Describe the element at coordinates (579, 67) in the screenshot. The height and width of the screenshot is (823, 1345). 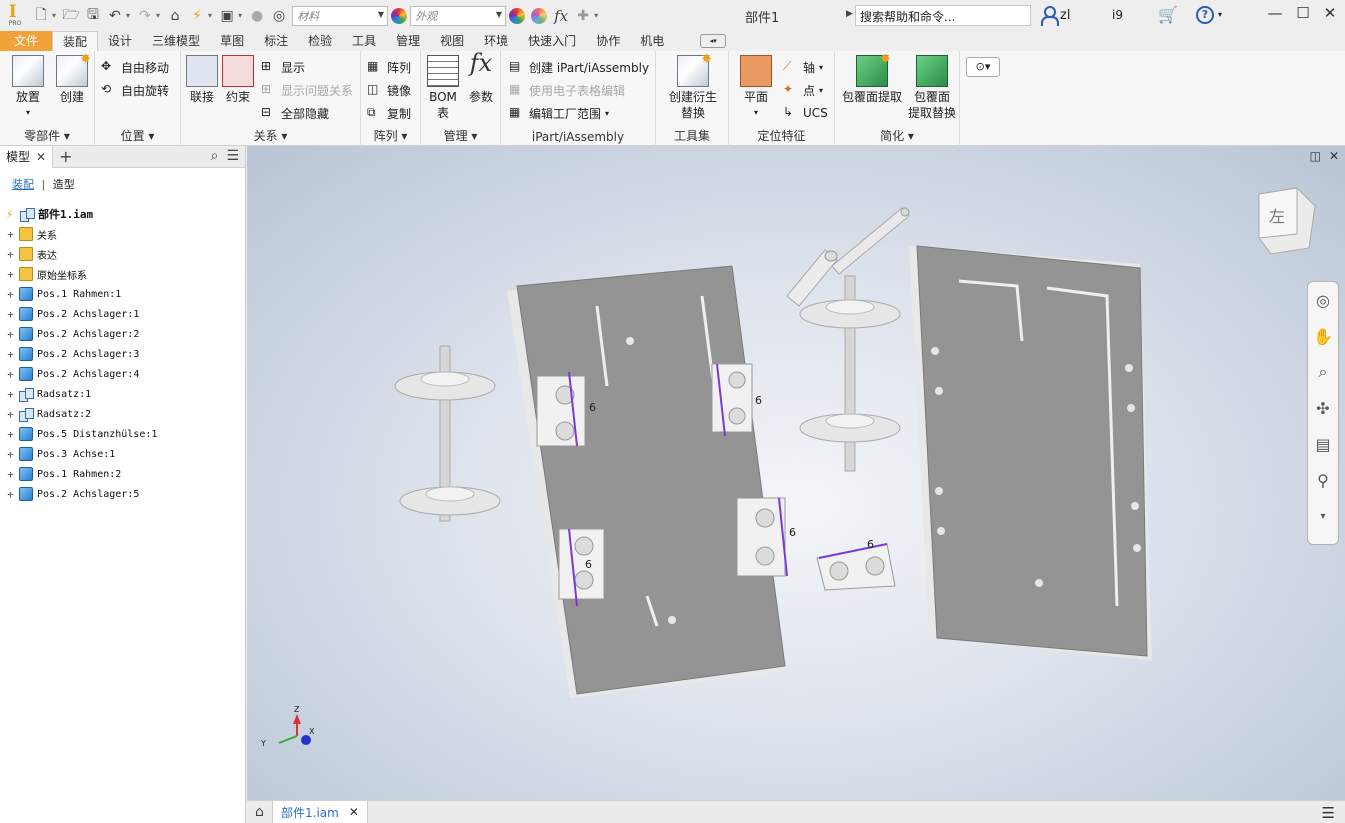
I see `create-ipart-button: ▤ 创建 iPart/iAssembly` at that location.